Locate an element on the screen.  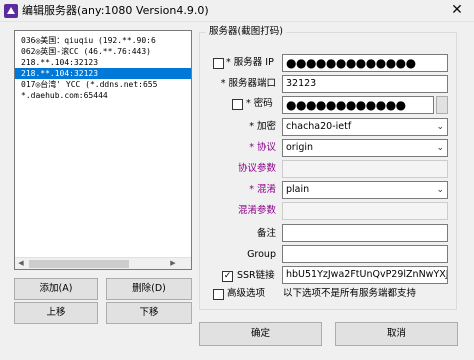
encryption-select: chacha20-ietf ⌄ is located at coordinates (365, 127).